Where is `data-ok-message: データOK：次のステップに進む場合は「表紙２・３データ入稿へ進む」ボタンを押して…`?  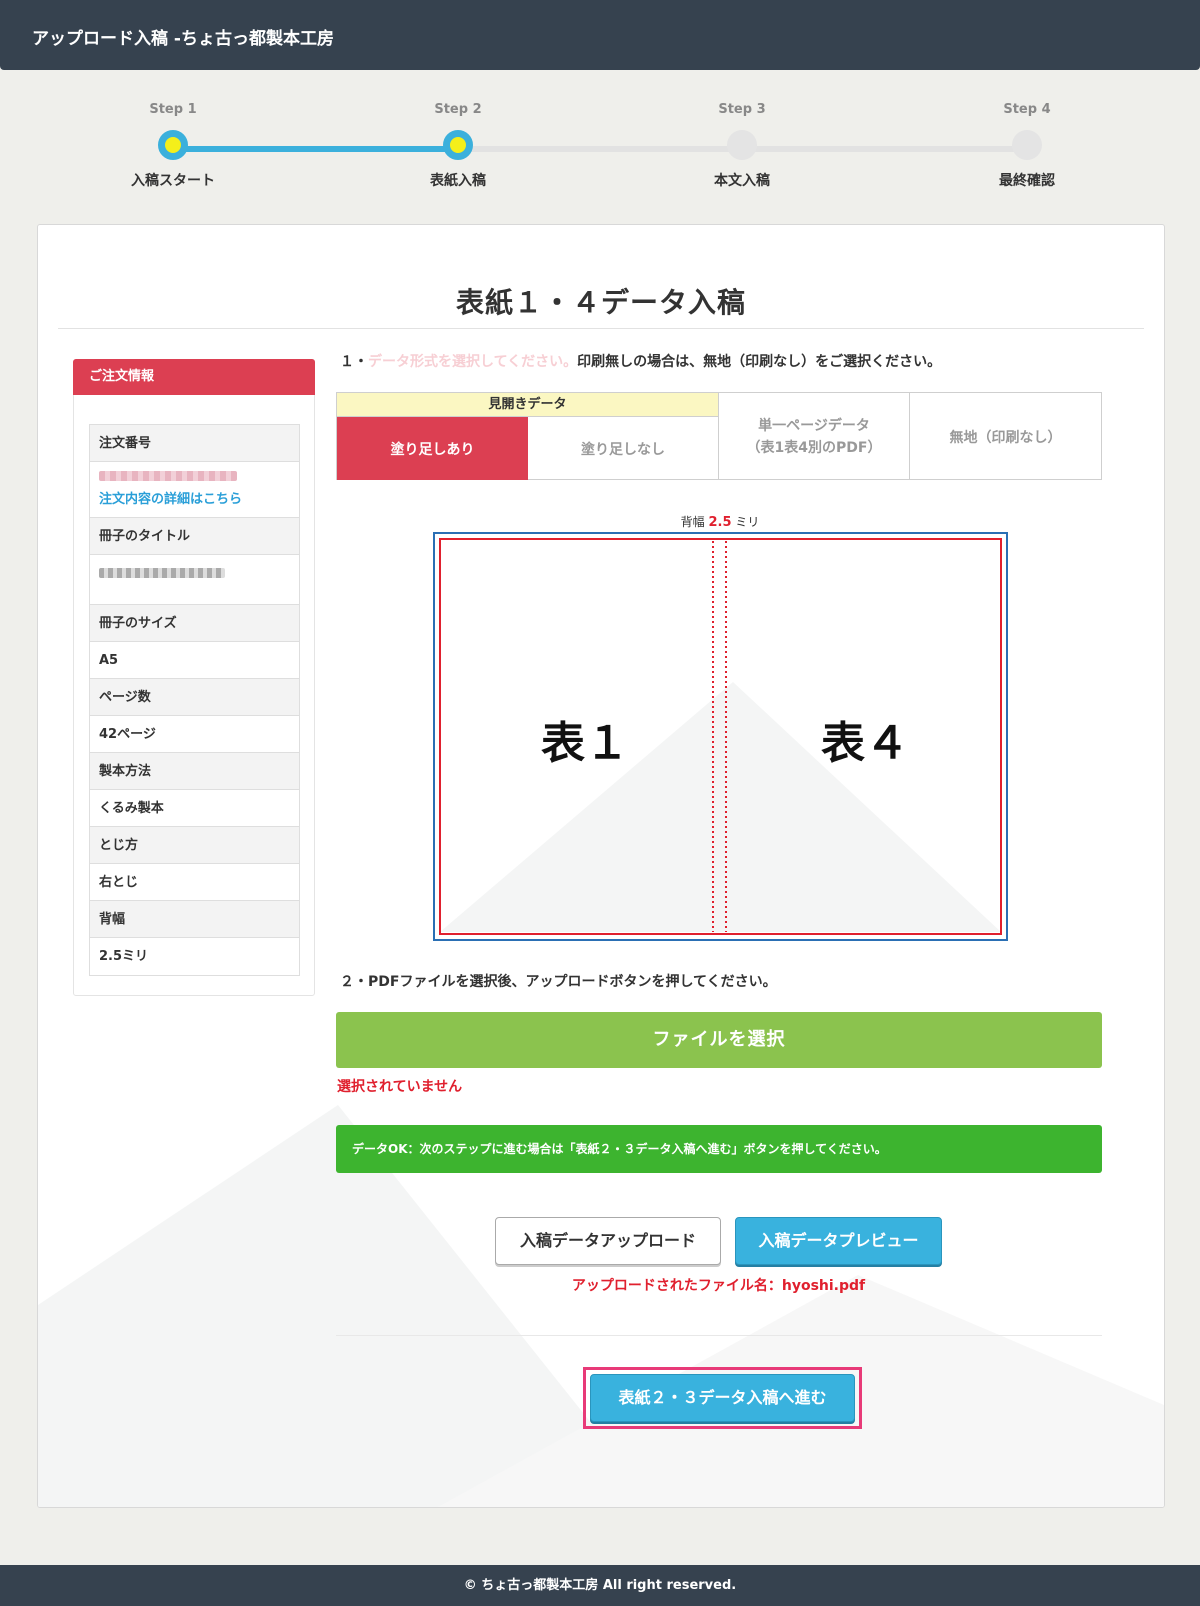
data-ok-message: データOK：次のステップに進む場合は「表紙２・３データ入稿へ進む」ボタンを押して… is located at coordinates (719, 1149).